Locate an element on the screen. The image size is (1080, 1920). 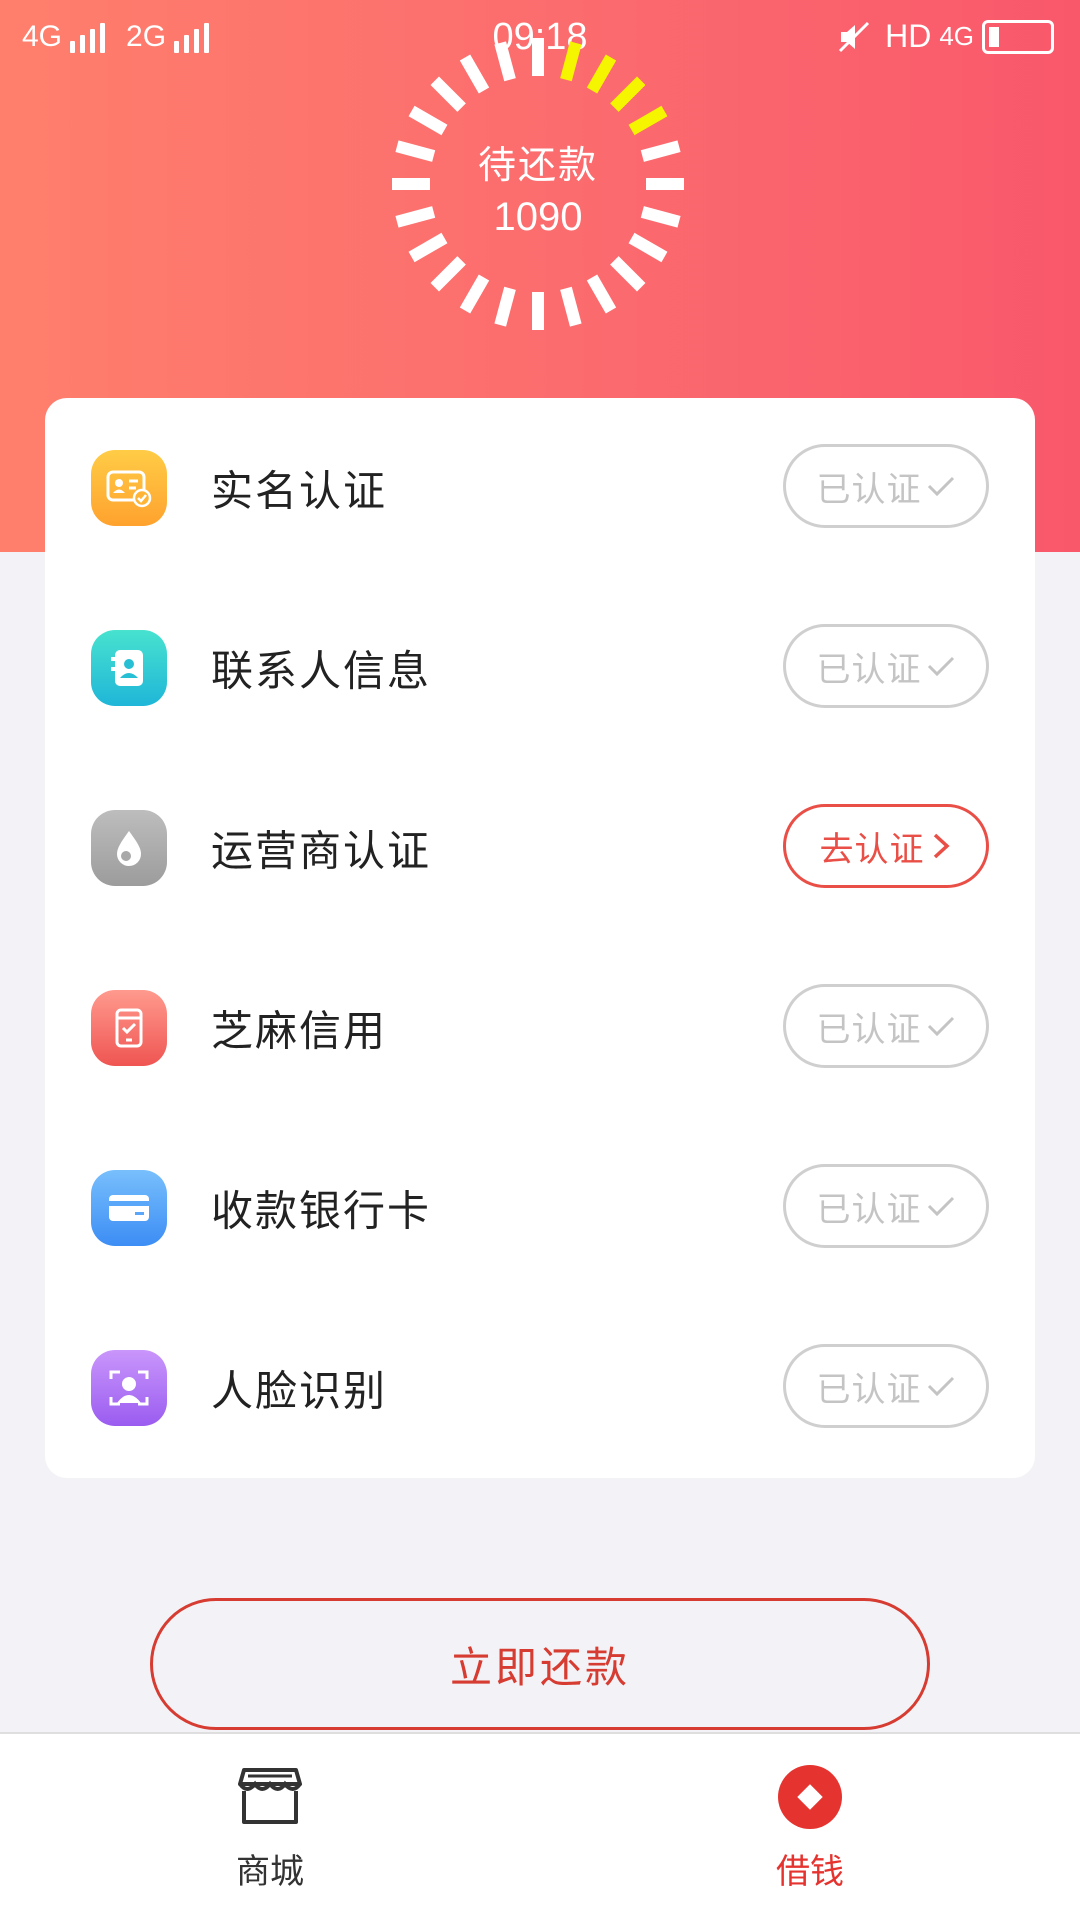
store-icon is located at coordinates (270, 1797).